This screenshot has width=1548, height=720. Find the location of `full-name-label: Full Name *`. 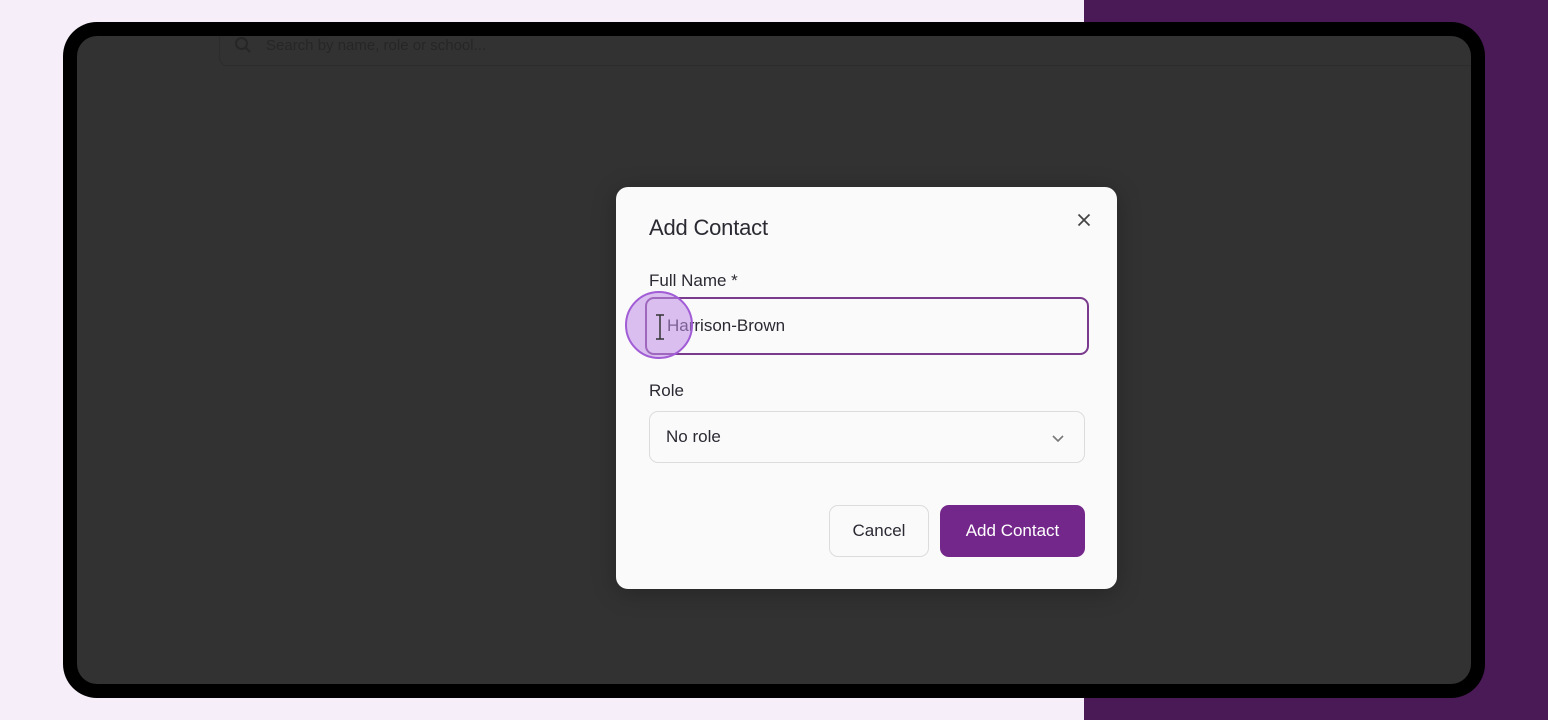

full-name-label: Full Name * is located at coordinates (693, 280).